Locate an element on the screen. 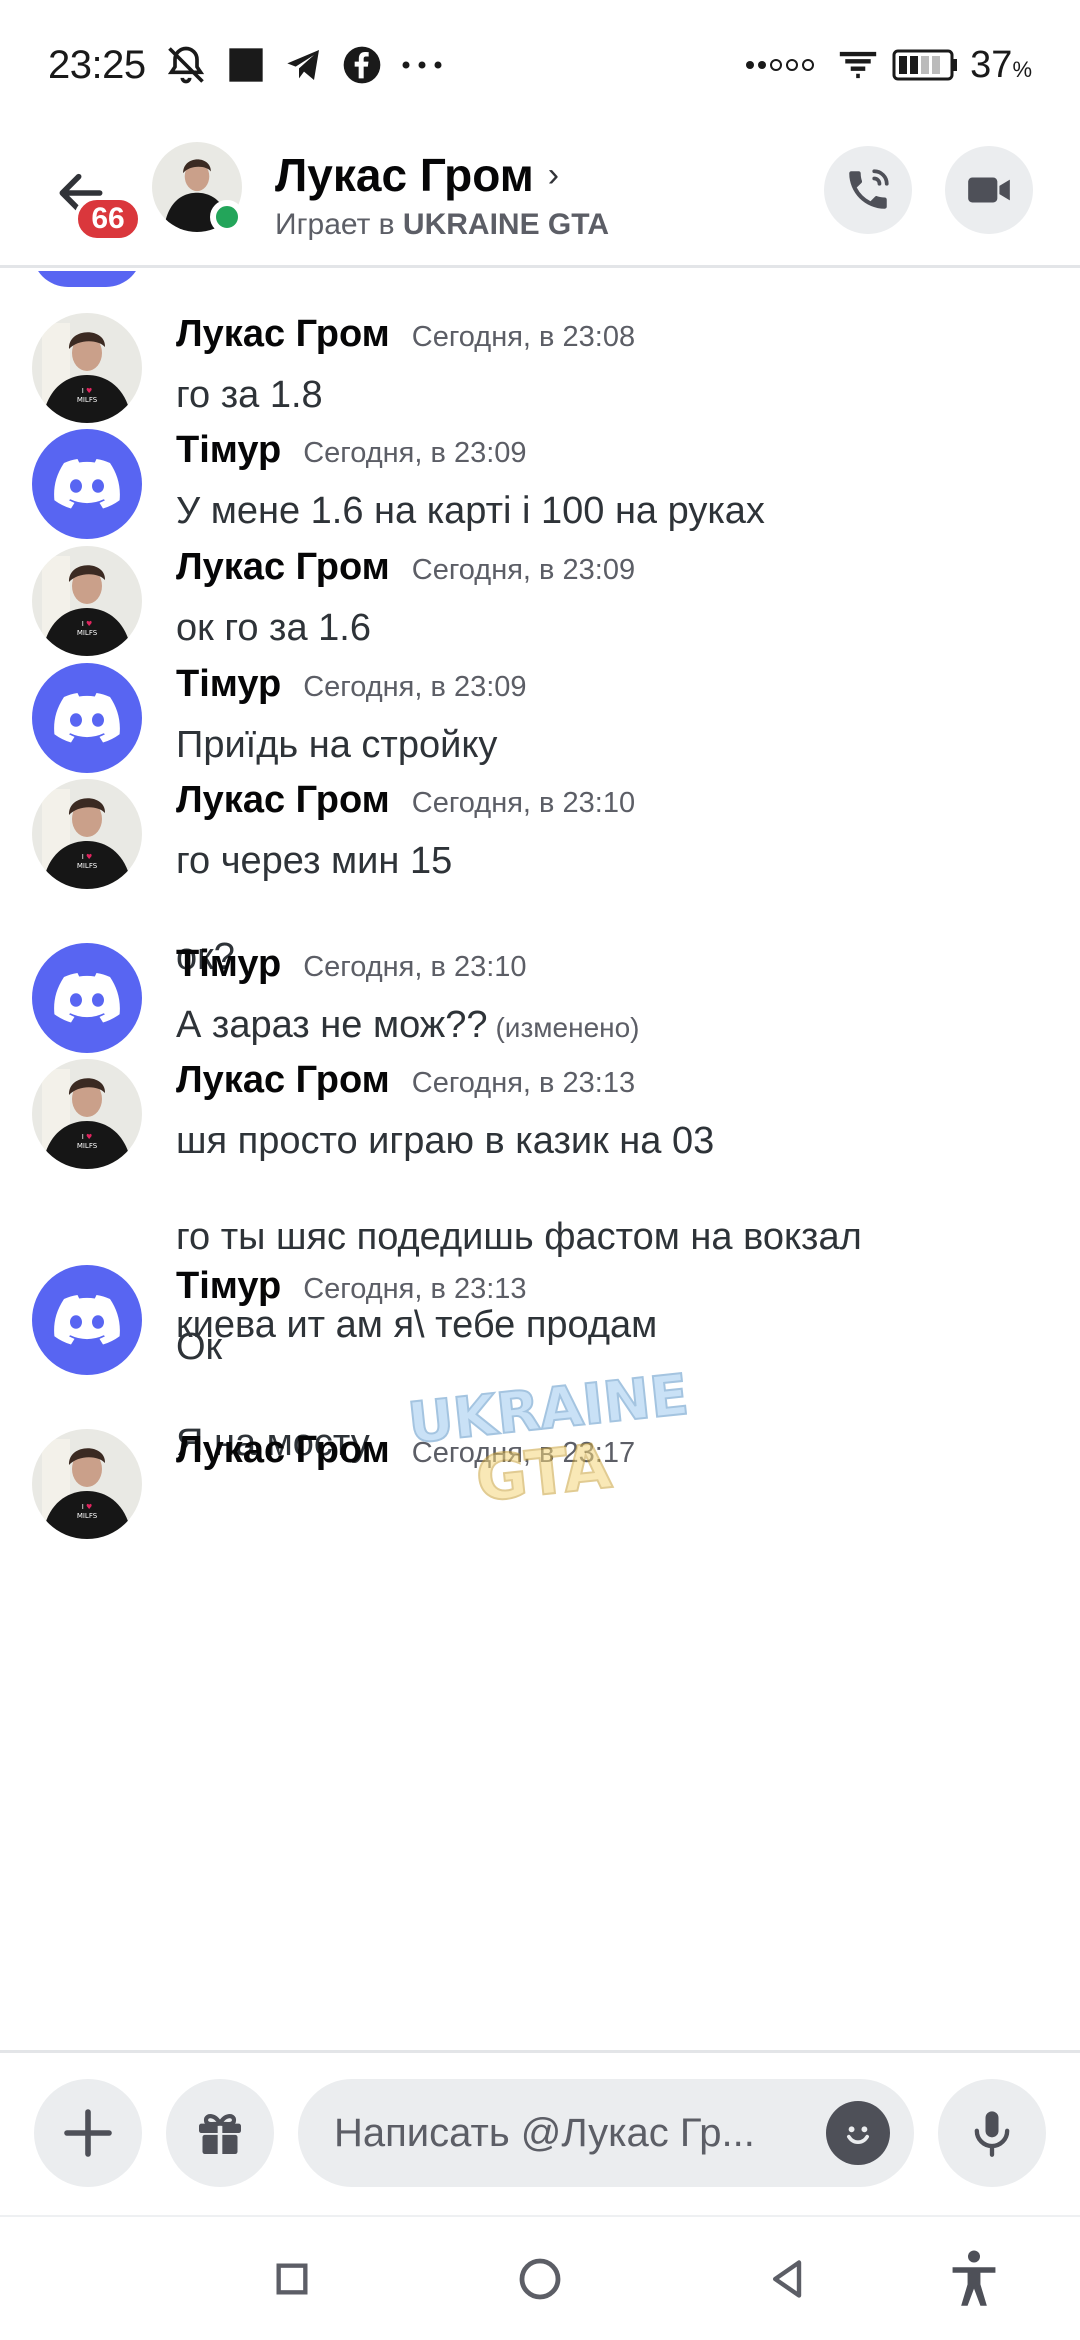 This screenshot has height=2340, width=1080. status-bar: 23:25 37% is located at coordinates (540, 65).